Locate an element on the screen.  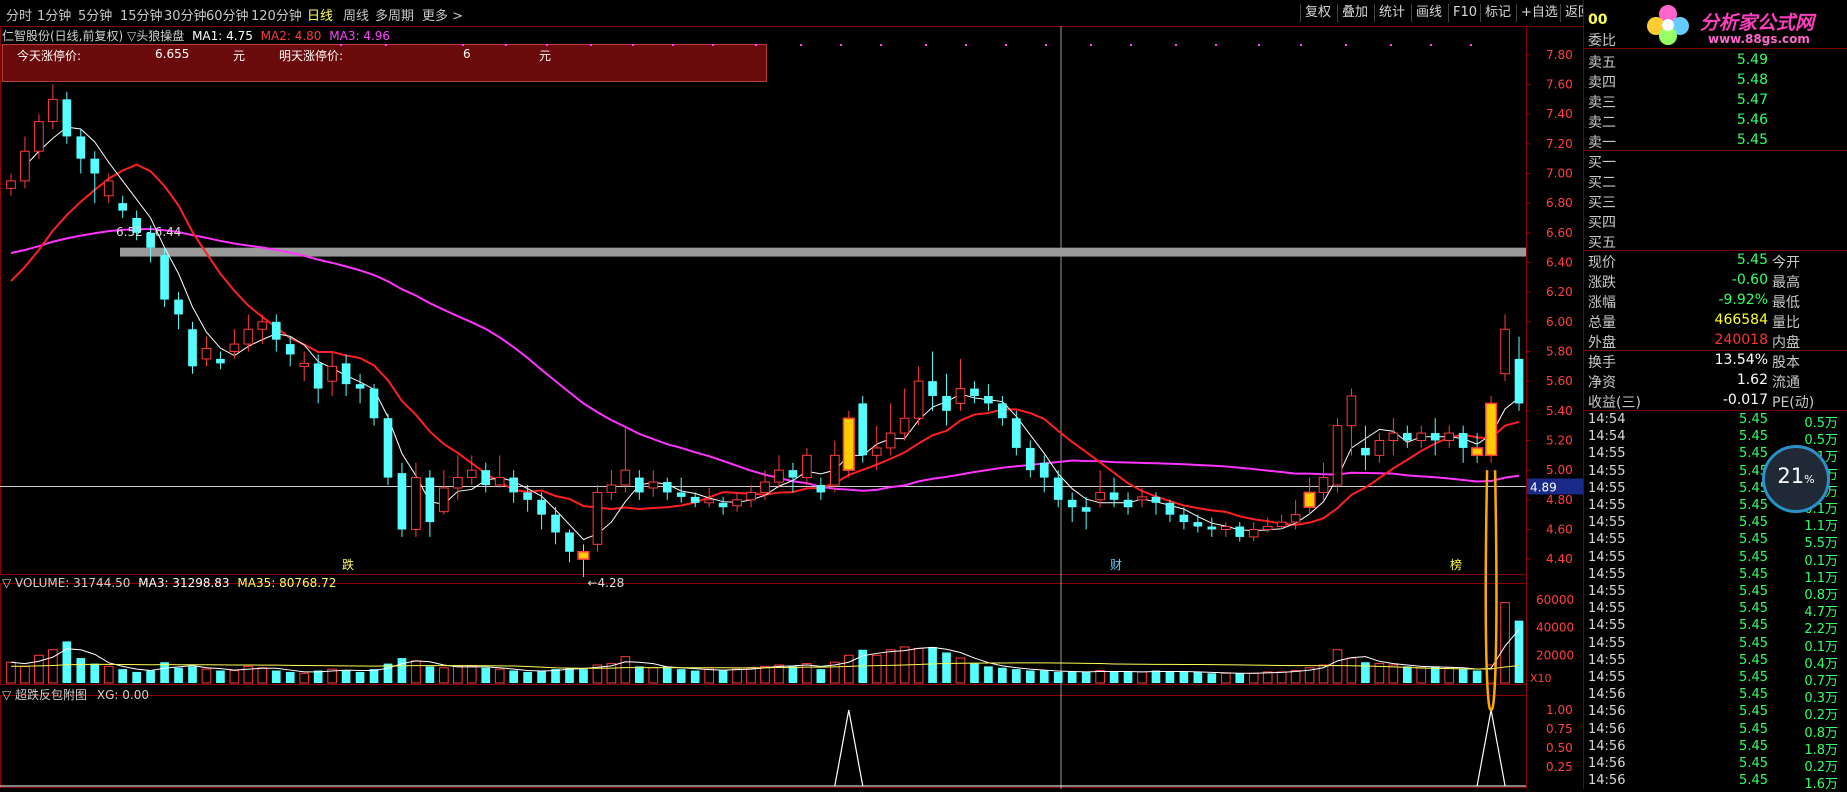
code-digits: 00 is located at coordinates (1598, 20).